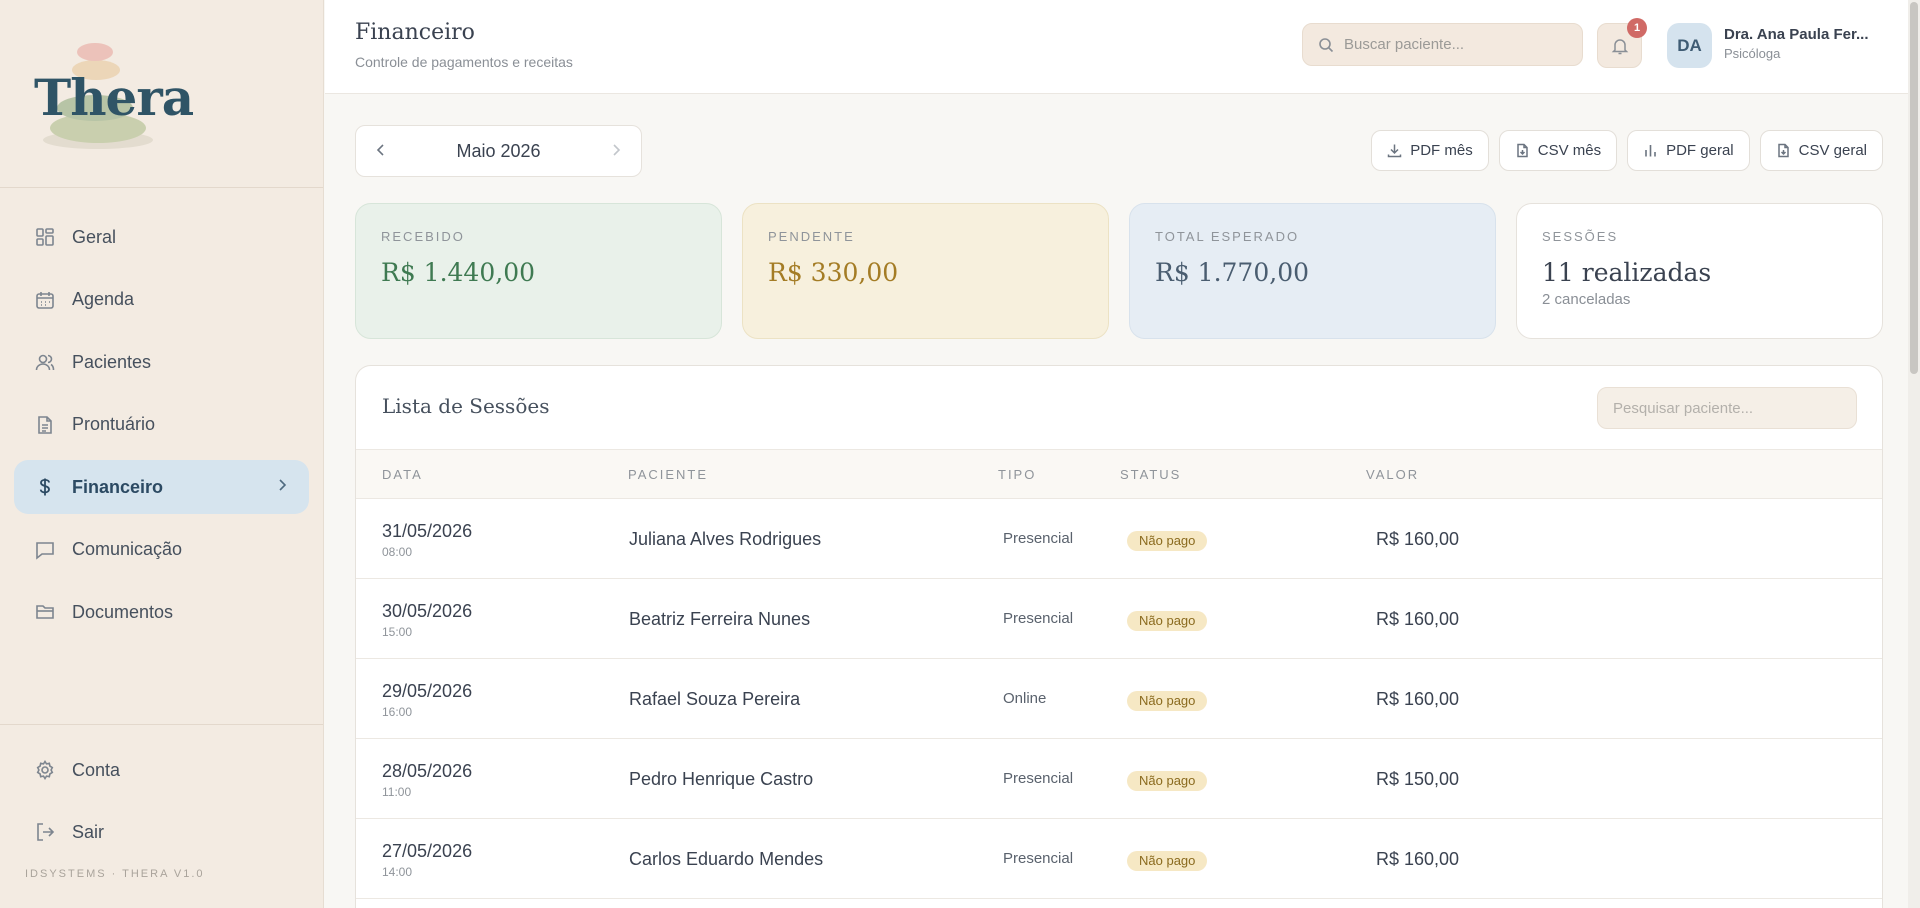 The width and height of the screenshot is (1920, 908). I want to click on kpi-sub: 2 canceladas, so click(1586, 299).